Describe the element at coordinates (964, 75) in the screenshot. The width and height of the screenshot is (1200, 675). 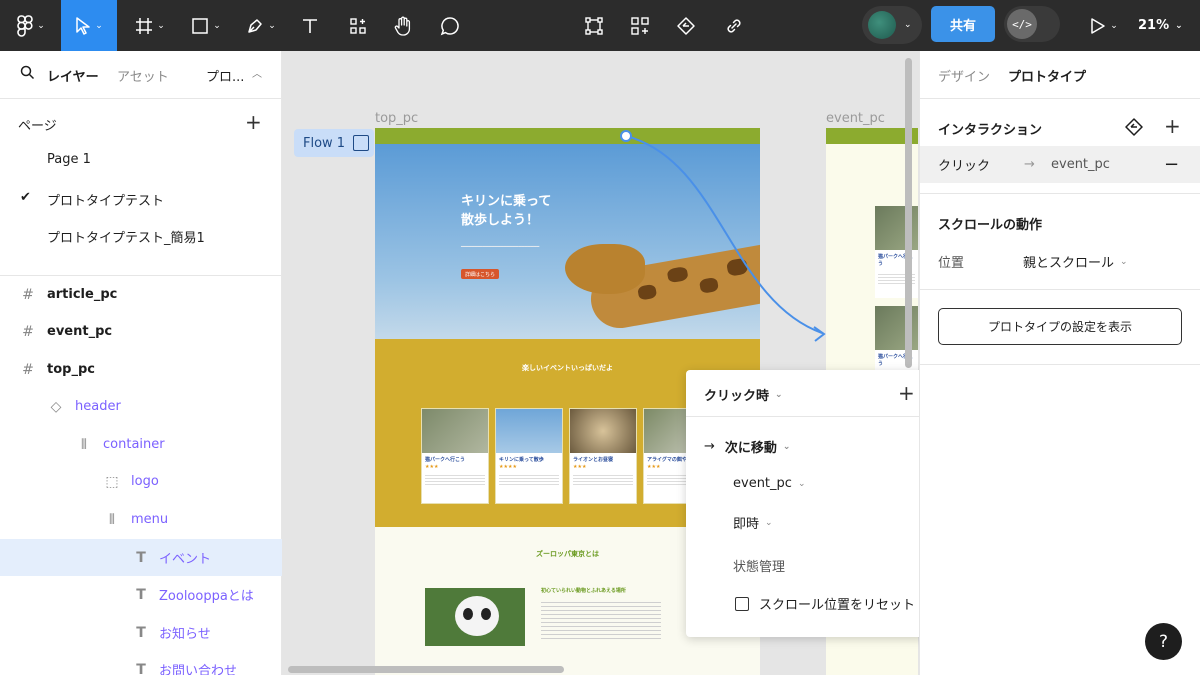
I see `tab-design: デザイン` at that location.